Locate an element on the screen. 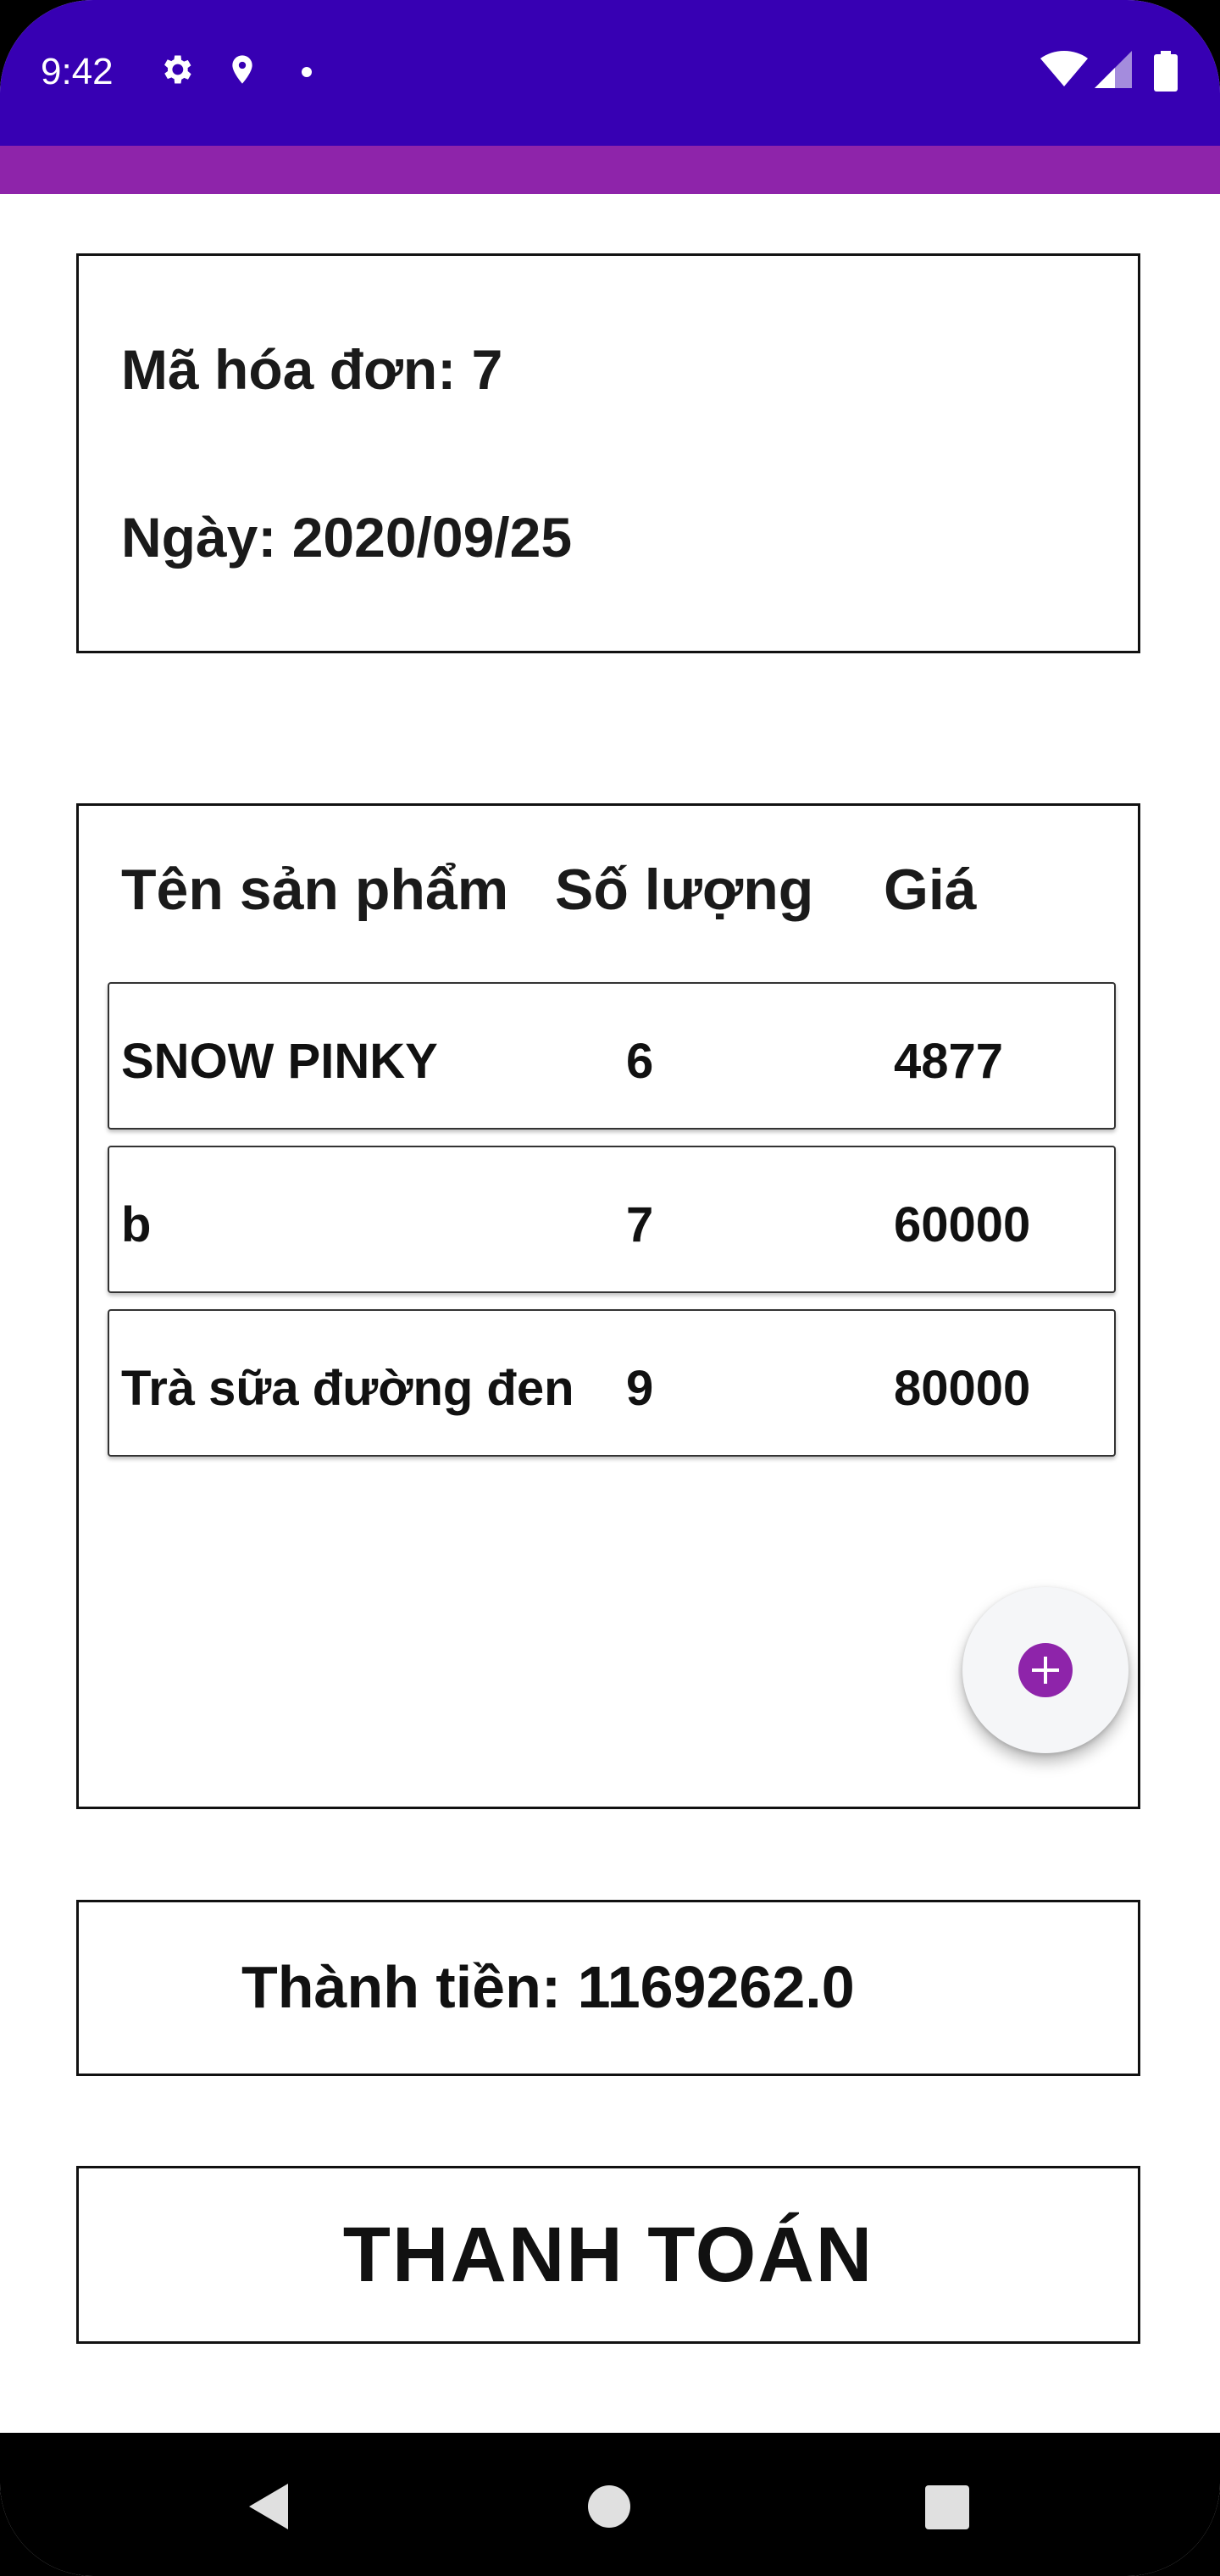 This screenshot has width=1220, height=2576. back-icon is located at coordinates (268, 2508).